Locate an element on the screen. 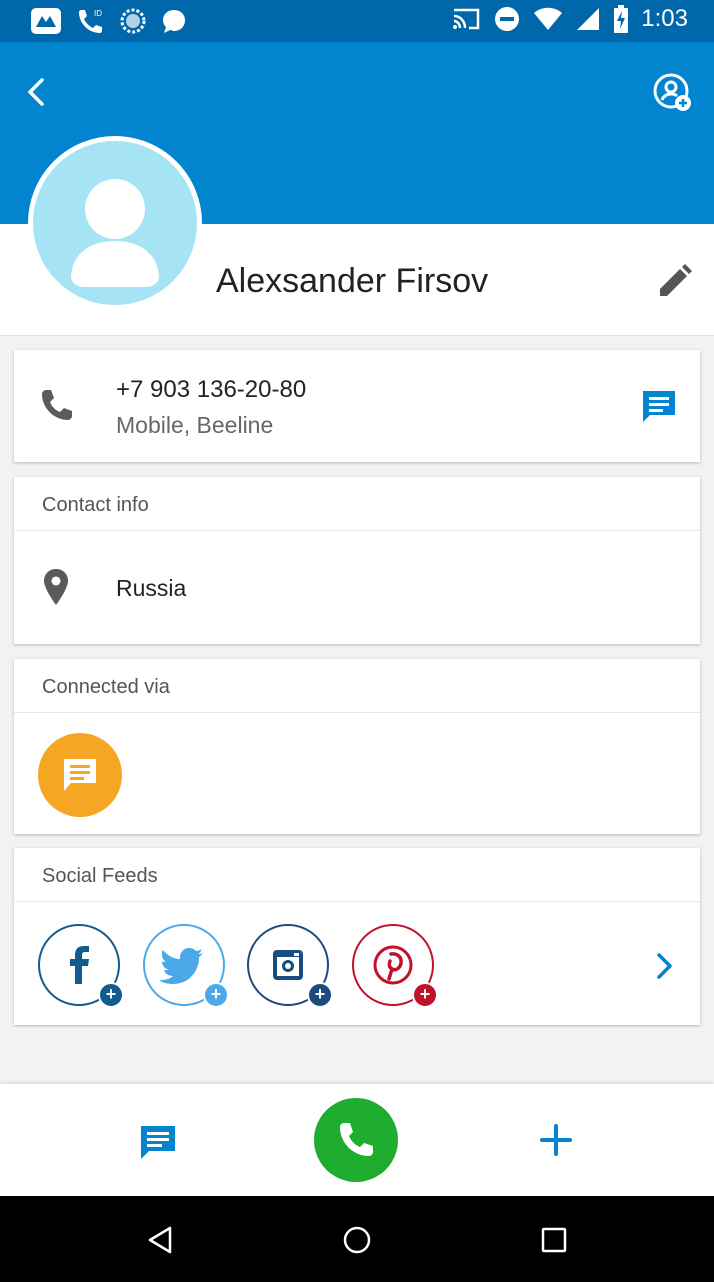 This screenshot has width=714, height=1282. person-placeholder-icon is located at coordinates (115, 233).